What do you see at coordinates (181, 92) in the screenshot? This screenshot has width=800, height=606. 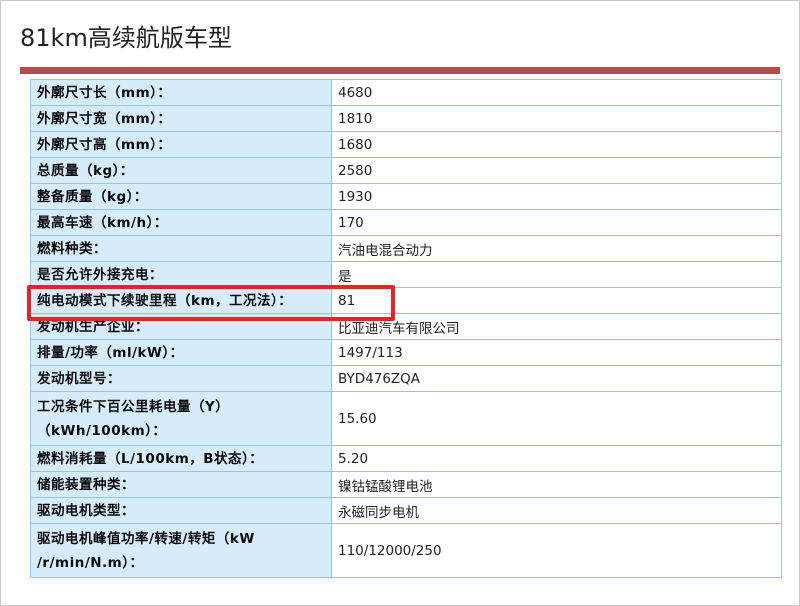 I see `spec-label: 外廓尺寸长（mm）：` at bounding box center [181, 92].